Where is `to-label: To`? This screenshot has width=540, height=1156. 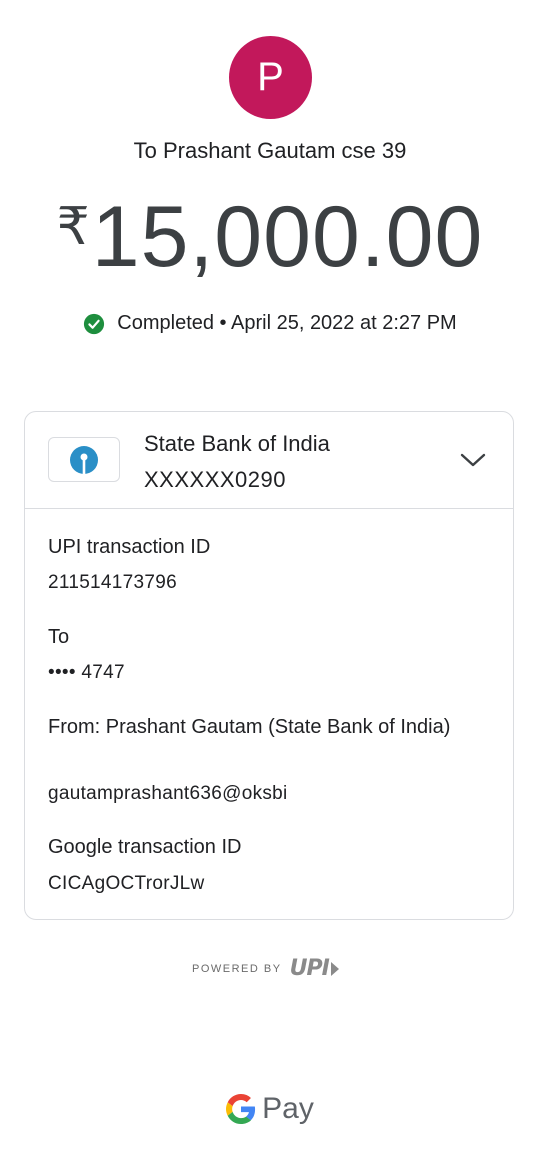 to-label: To is located at coordinates (59, 637).